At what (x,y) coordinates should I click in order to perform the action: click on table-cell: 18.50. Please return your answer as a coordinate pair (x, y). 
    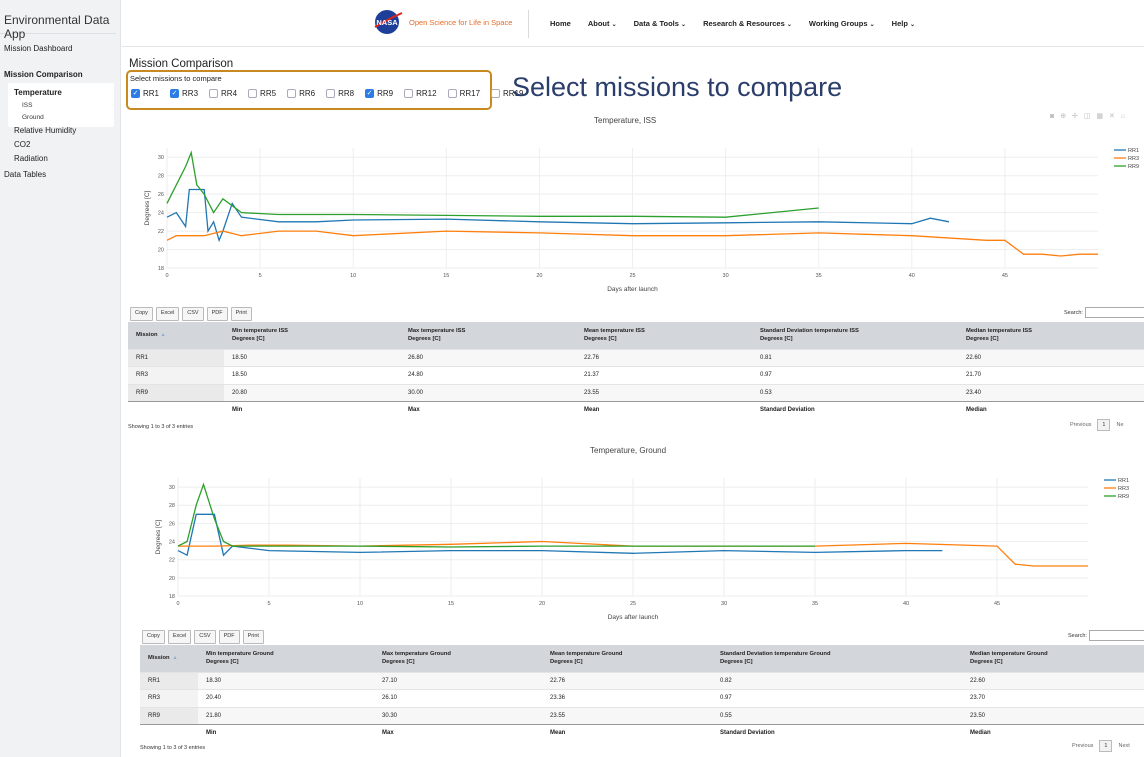
    Looking at the image, I should click on (312, 357).